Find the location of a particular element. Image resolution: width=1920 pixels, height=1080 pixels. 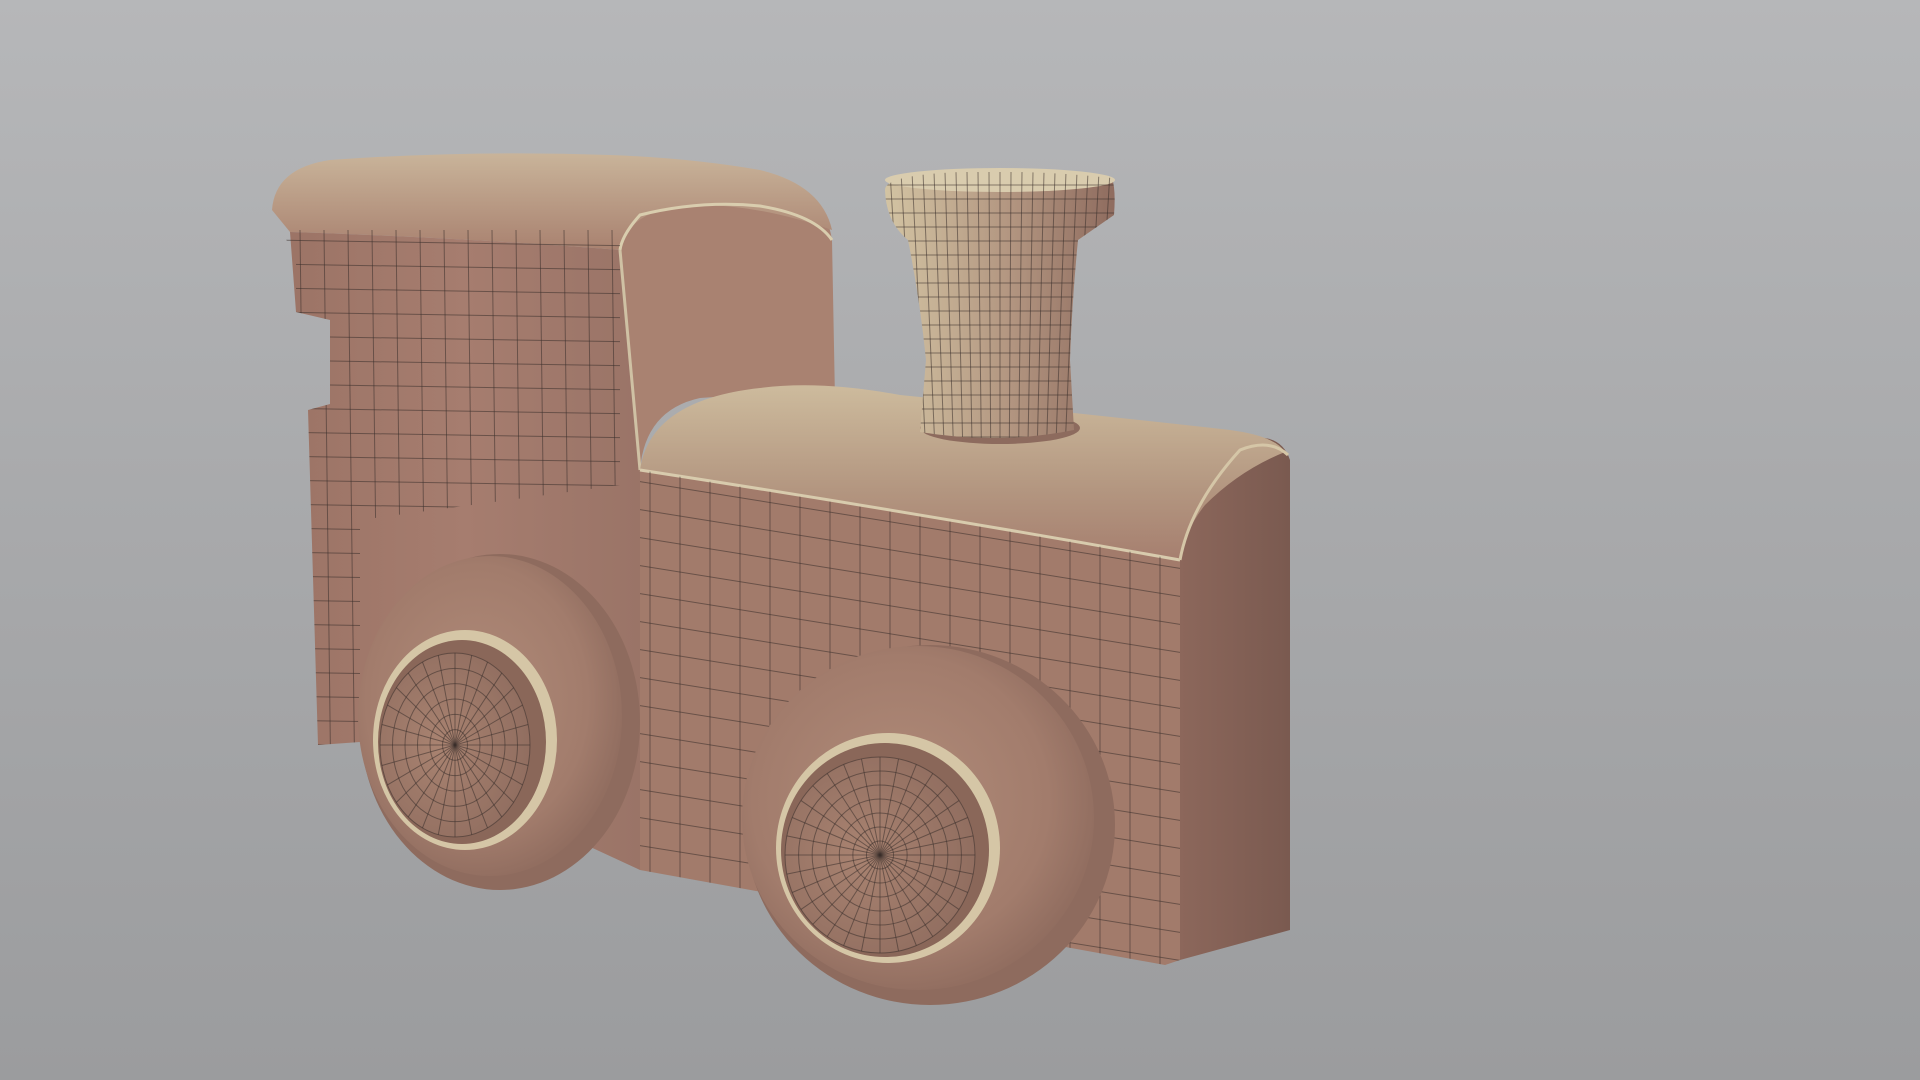

front-wheel is located at coordinates (928, 825).